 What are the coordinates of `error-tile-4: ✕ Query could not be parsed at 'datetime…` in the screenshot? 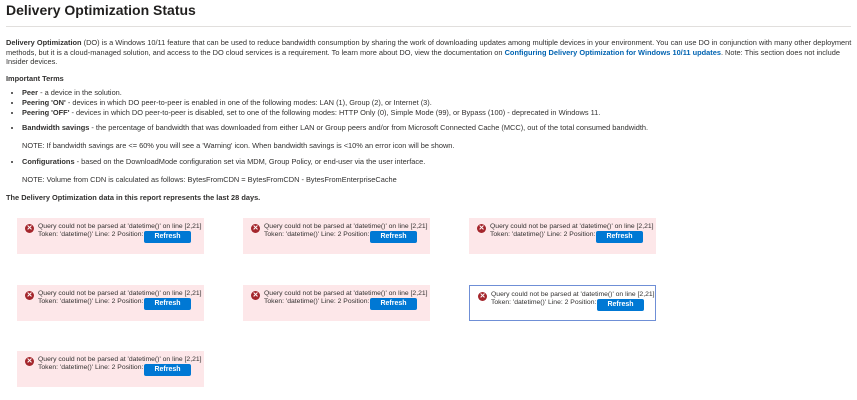 It's located at (110, 303).